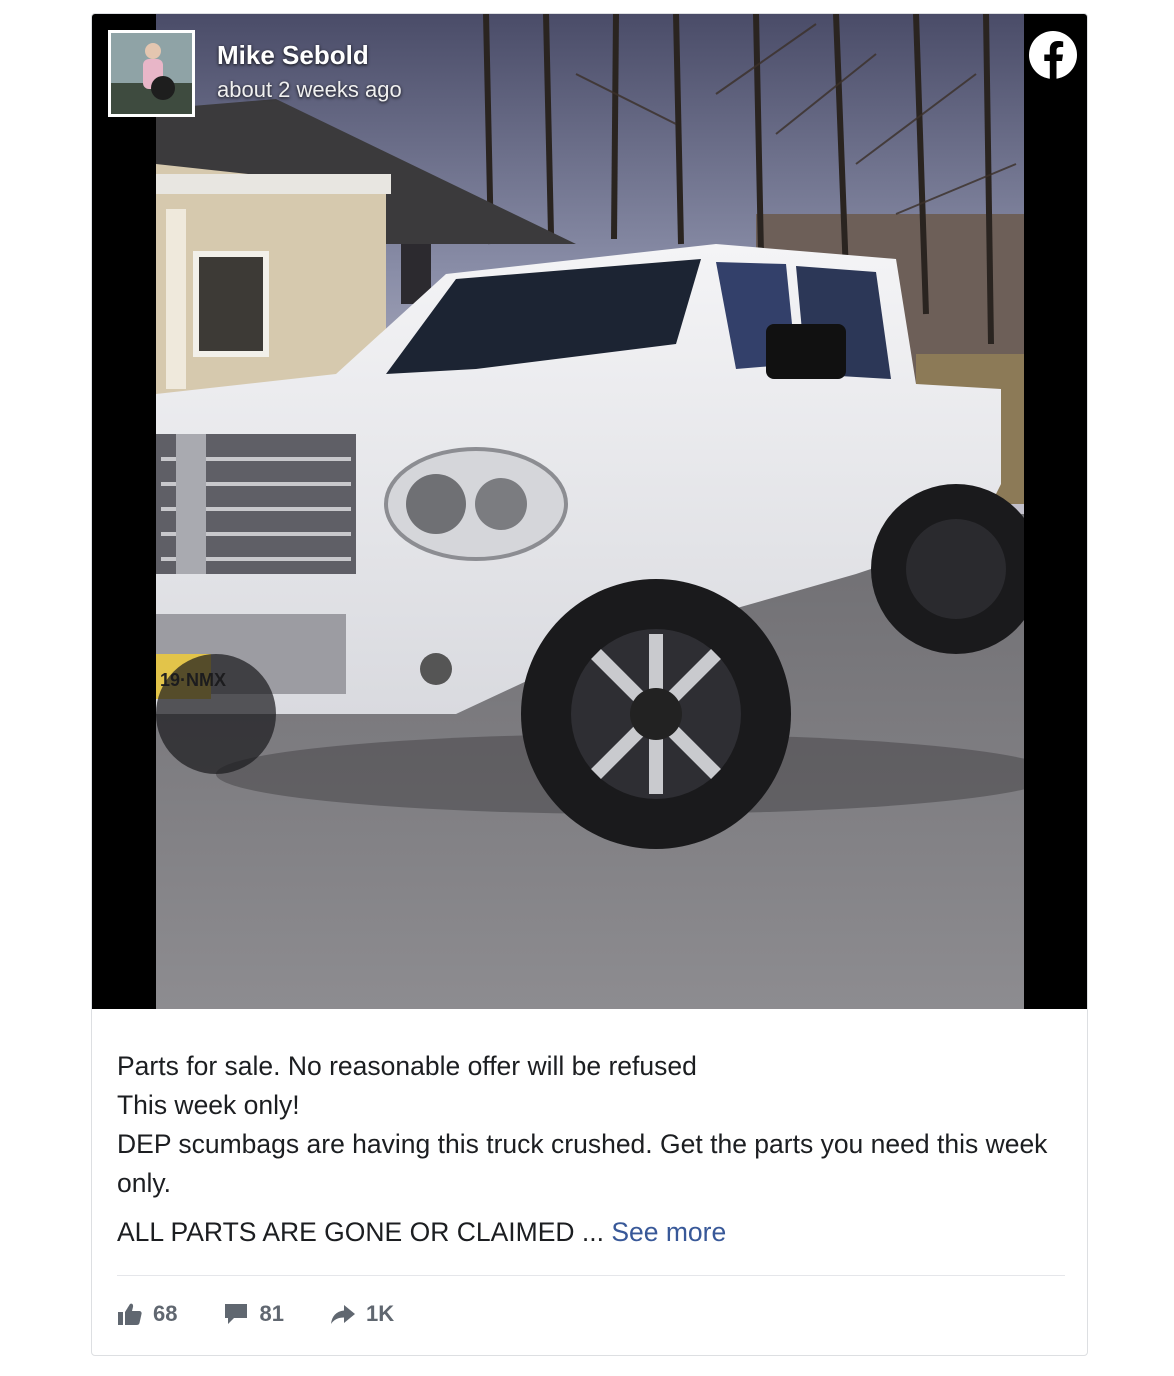 The height and width of the screenshot is (1376, 1174). I want to click on divider, so click(591, 1275).